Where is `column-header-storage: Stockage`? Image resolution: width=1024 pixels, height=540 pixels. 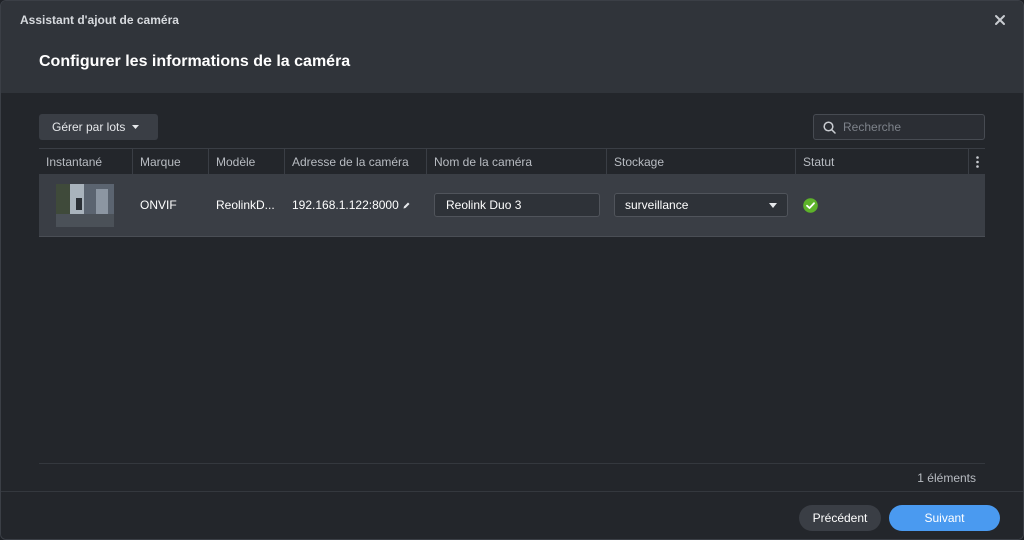 column-header-storage: Stockage is located at coordinates (701, 162).